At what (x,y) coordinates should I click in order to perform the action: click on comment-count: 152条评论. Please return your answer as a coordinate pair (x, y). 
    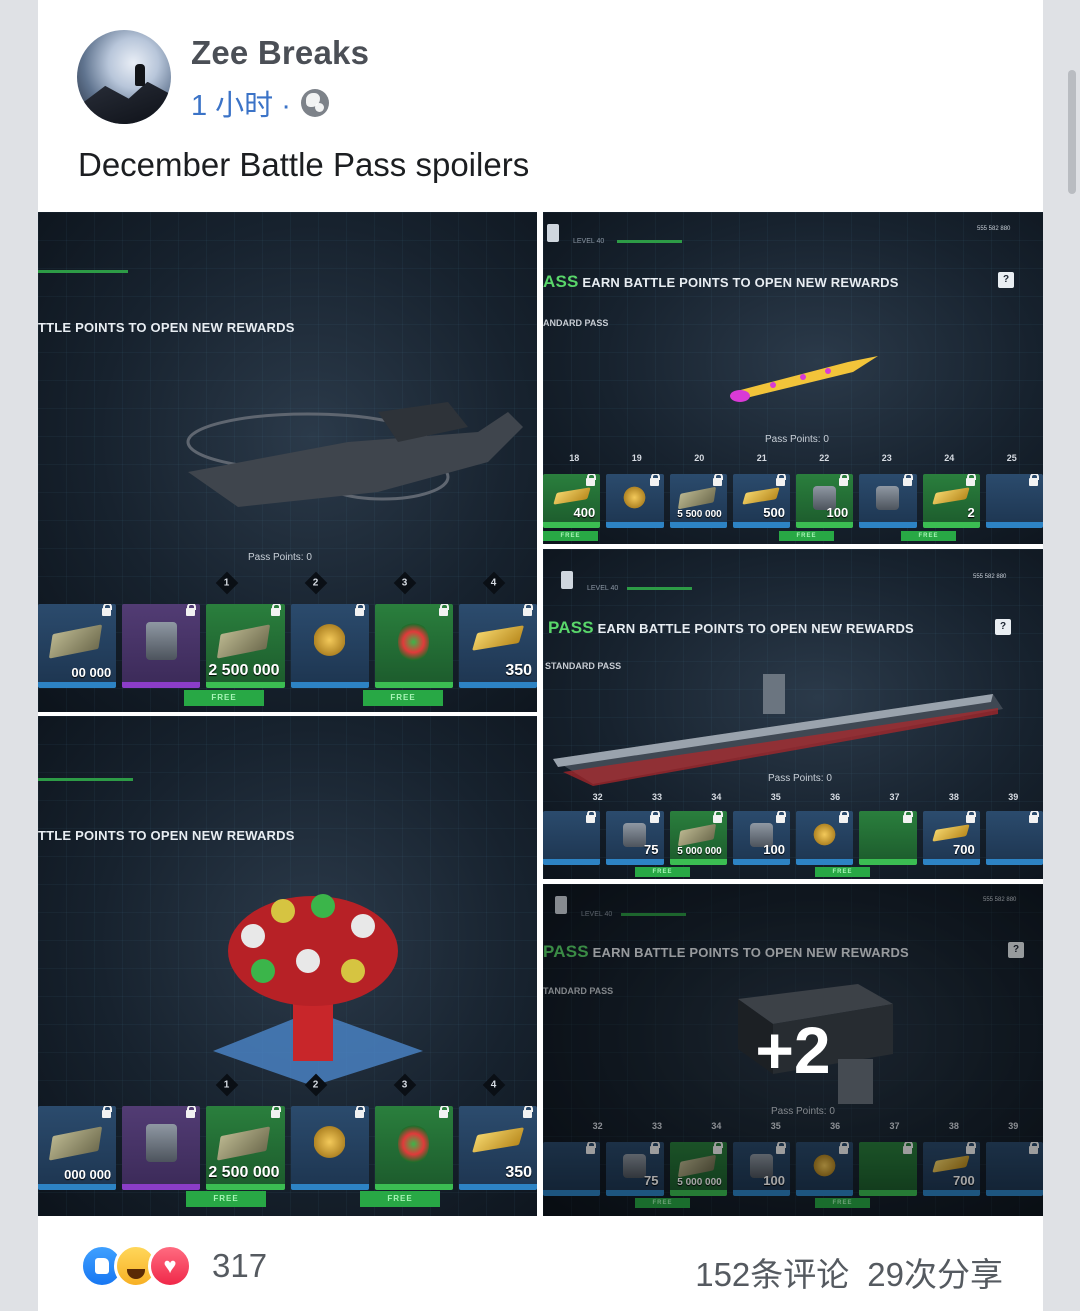
    Looking at the image, I should click on (772, 1272).